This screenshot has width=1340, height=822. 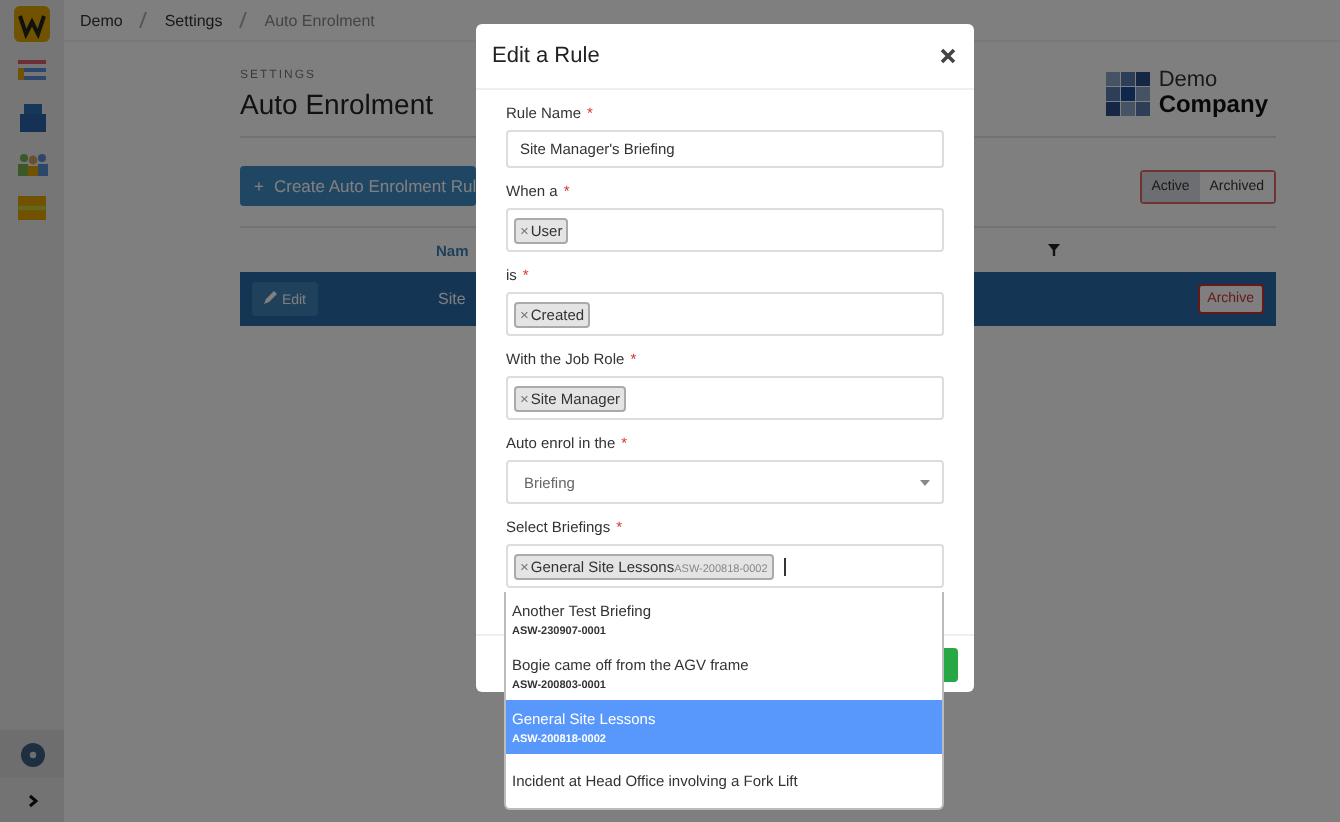 What do you see at coordinates (546, 56) in the screenshot?
I see `modal-title: Edit a Rule` at bounding box center [546, 56].